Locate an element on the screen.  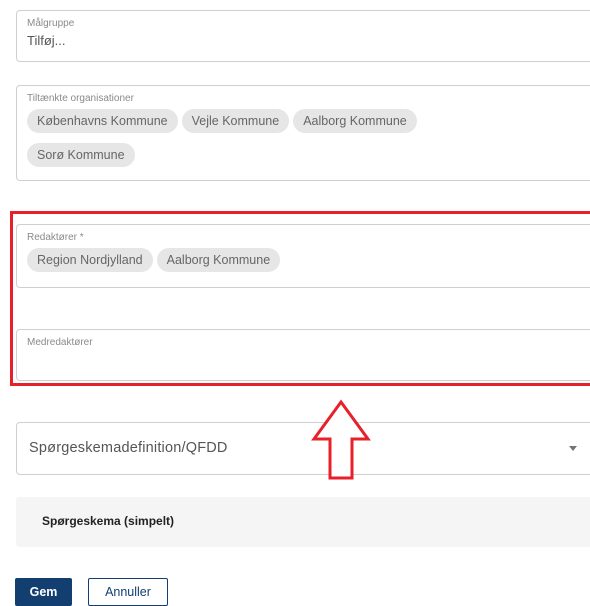
chip-kobenhavns-kommune: Københavns Kommune is located at coordinates (102, 121).